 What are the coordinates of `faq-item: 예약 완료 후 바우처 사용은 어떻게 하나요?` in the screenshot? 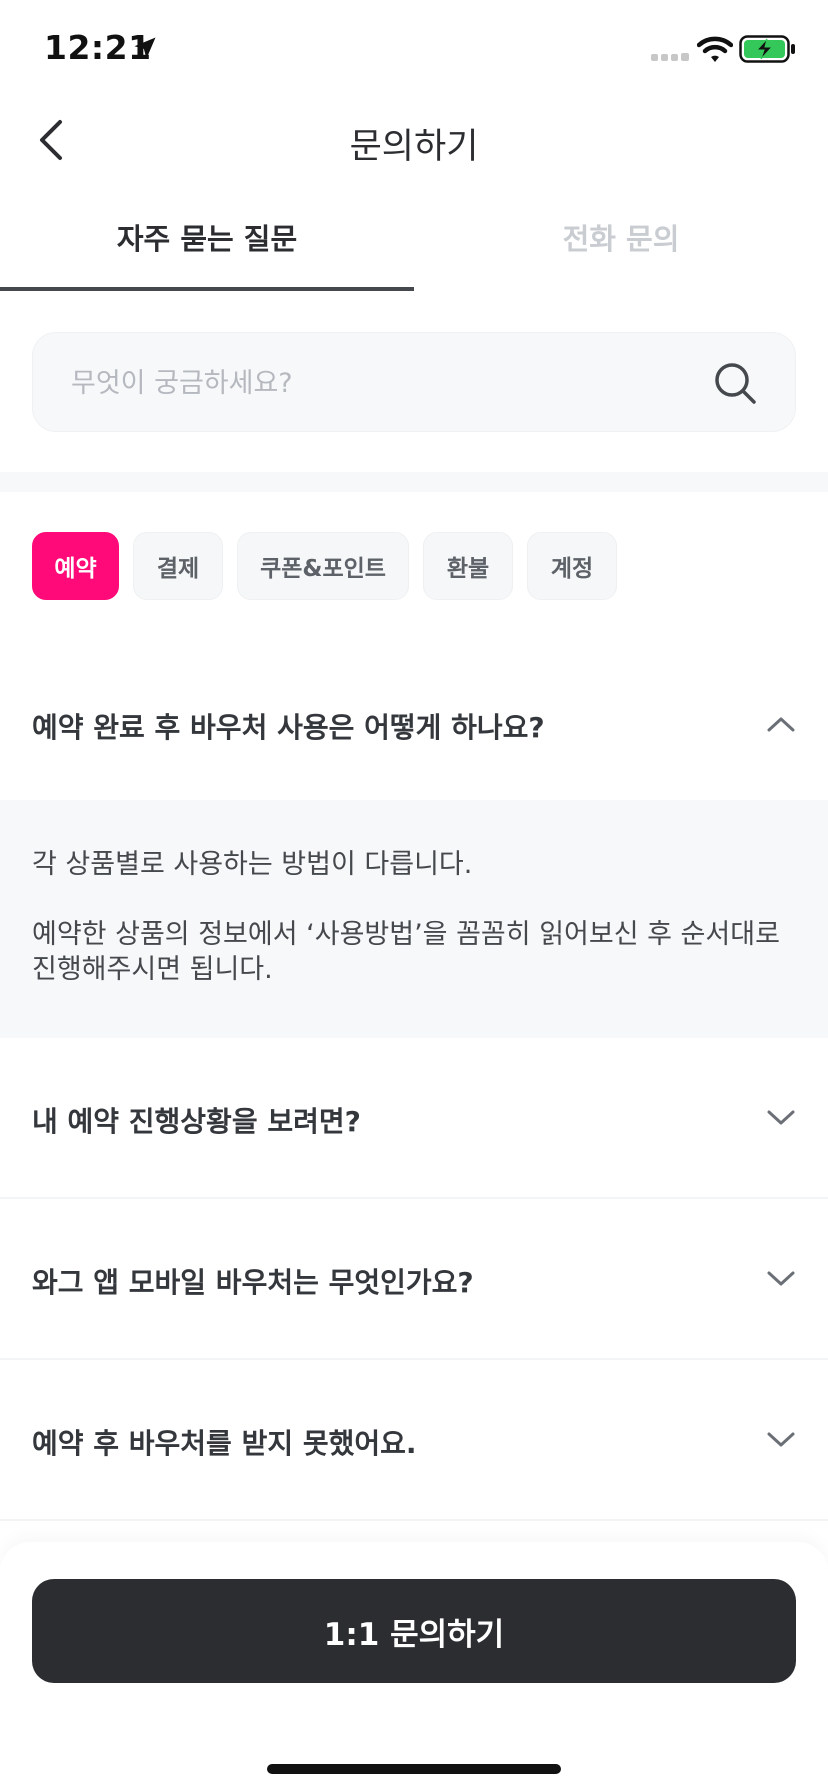 It's located at (414, 735).